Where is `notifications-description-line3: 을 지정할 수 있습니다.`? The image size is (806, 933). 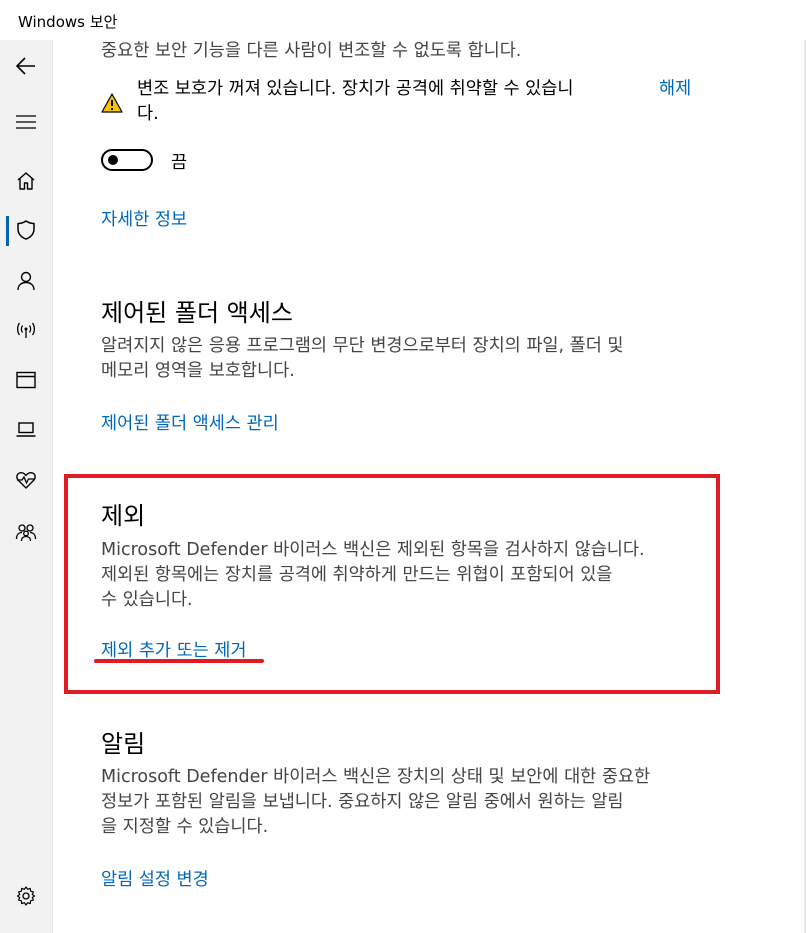
notifications-description-line3: 을 지정할 수 있습니다. is located at coordinates (185, 827).